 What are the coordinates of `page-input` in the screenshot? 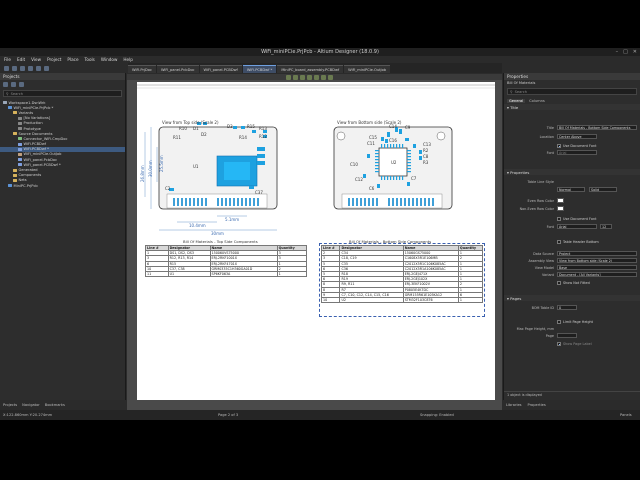 It's located at (567, 335).